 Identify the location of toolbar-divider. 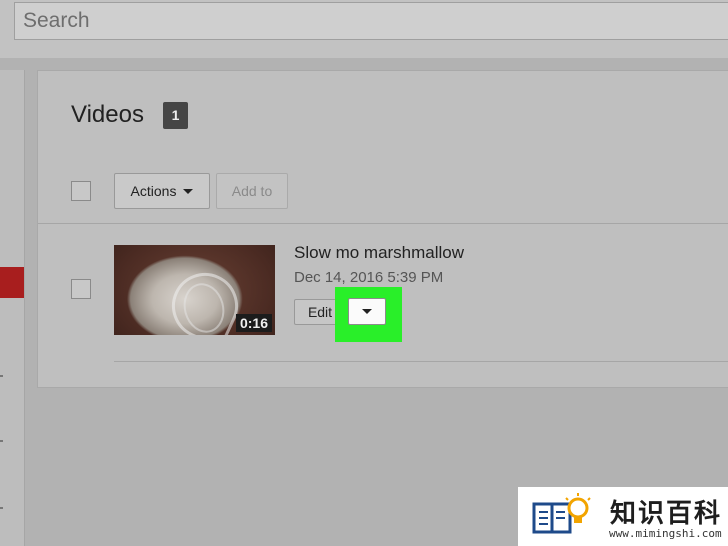
(383, 223).